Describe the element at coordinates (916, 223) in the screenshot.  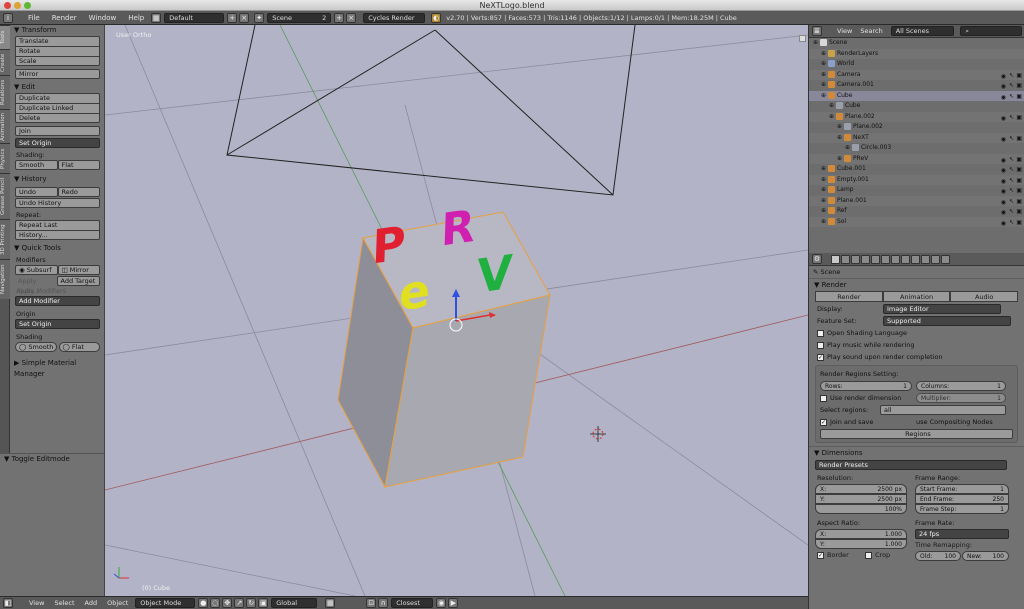
I see `outliner-row: ⊕ Sol ◉ ↖ ▣` at that location.